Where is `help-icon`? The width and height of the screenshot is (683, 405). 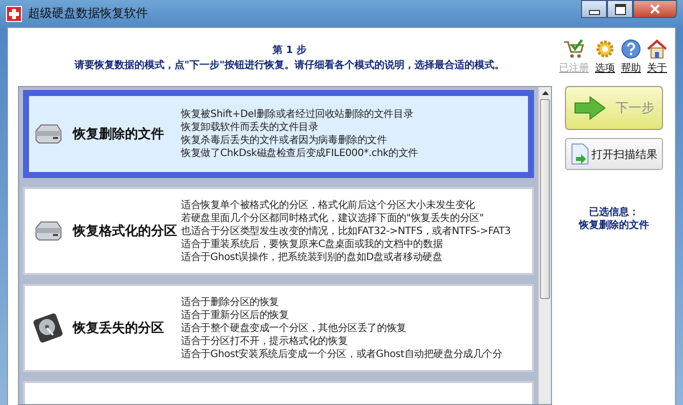 help-icon is located at coordinates (631, 49).